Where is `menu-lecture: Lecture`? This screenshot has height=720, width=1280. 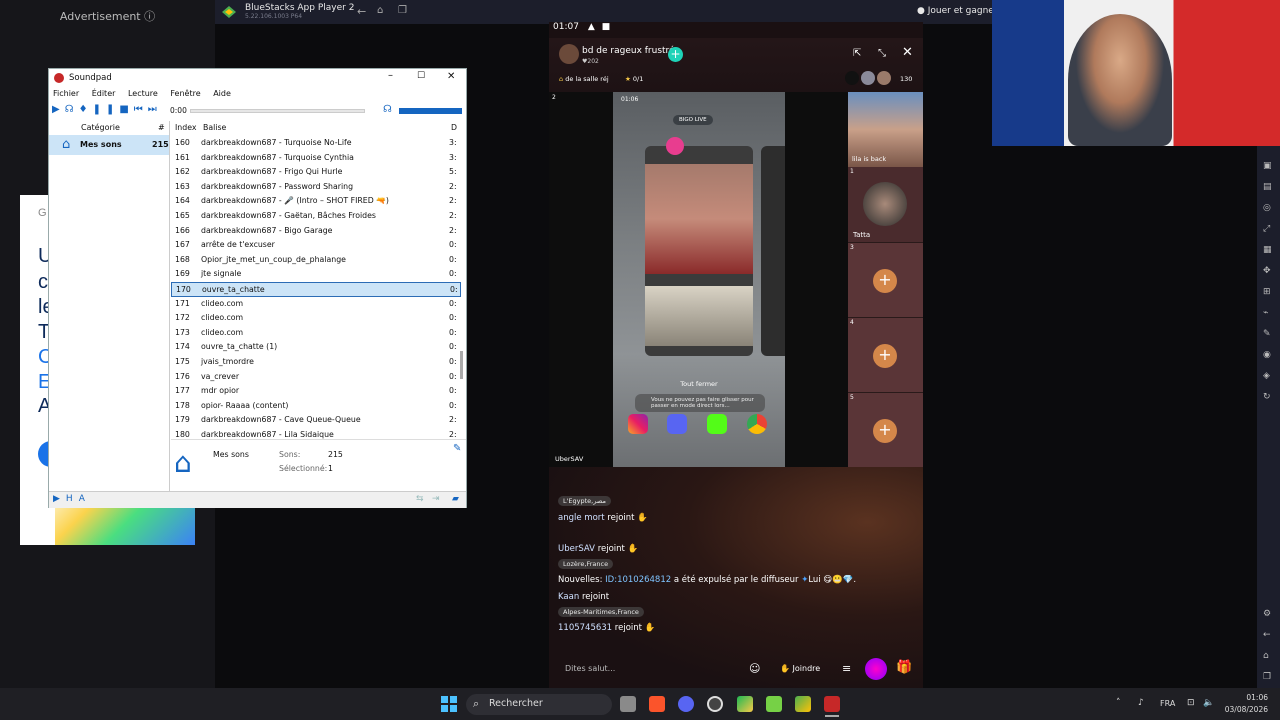
menu-lecture: Lecture is located at coordinates (143, 93).